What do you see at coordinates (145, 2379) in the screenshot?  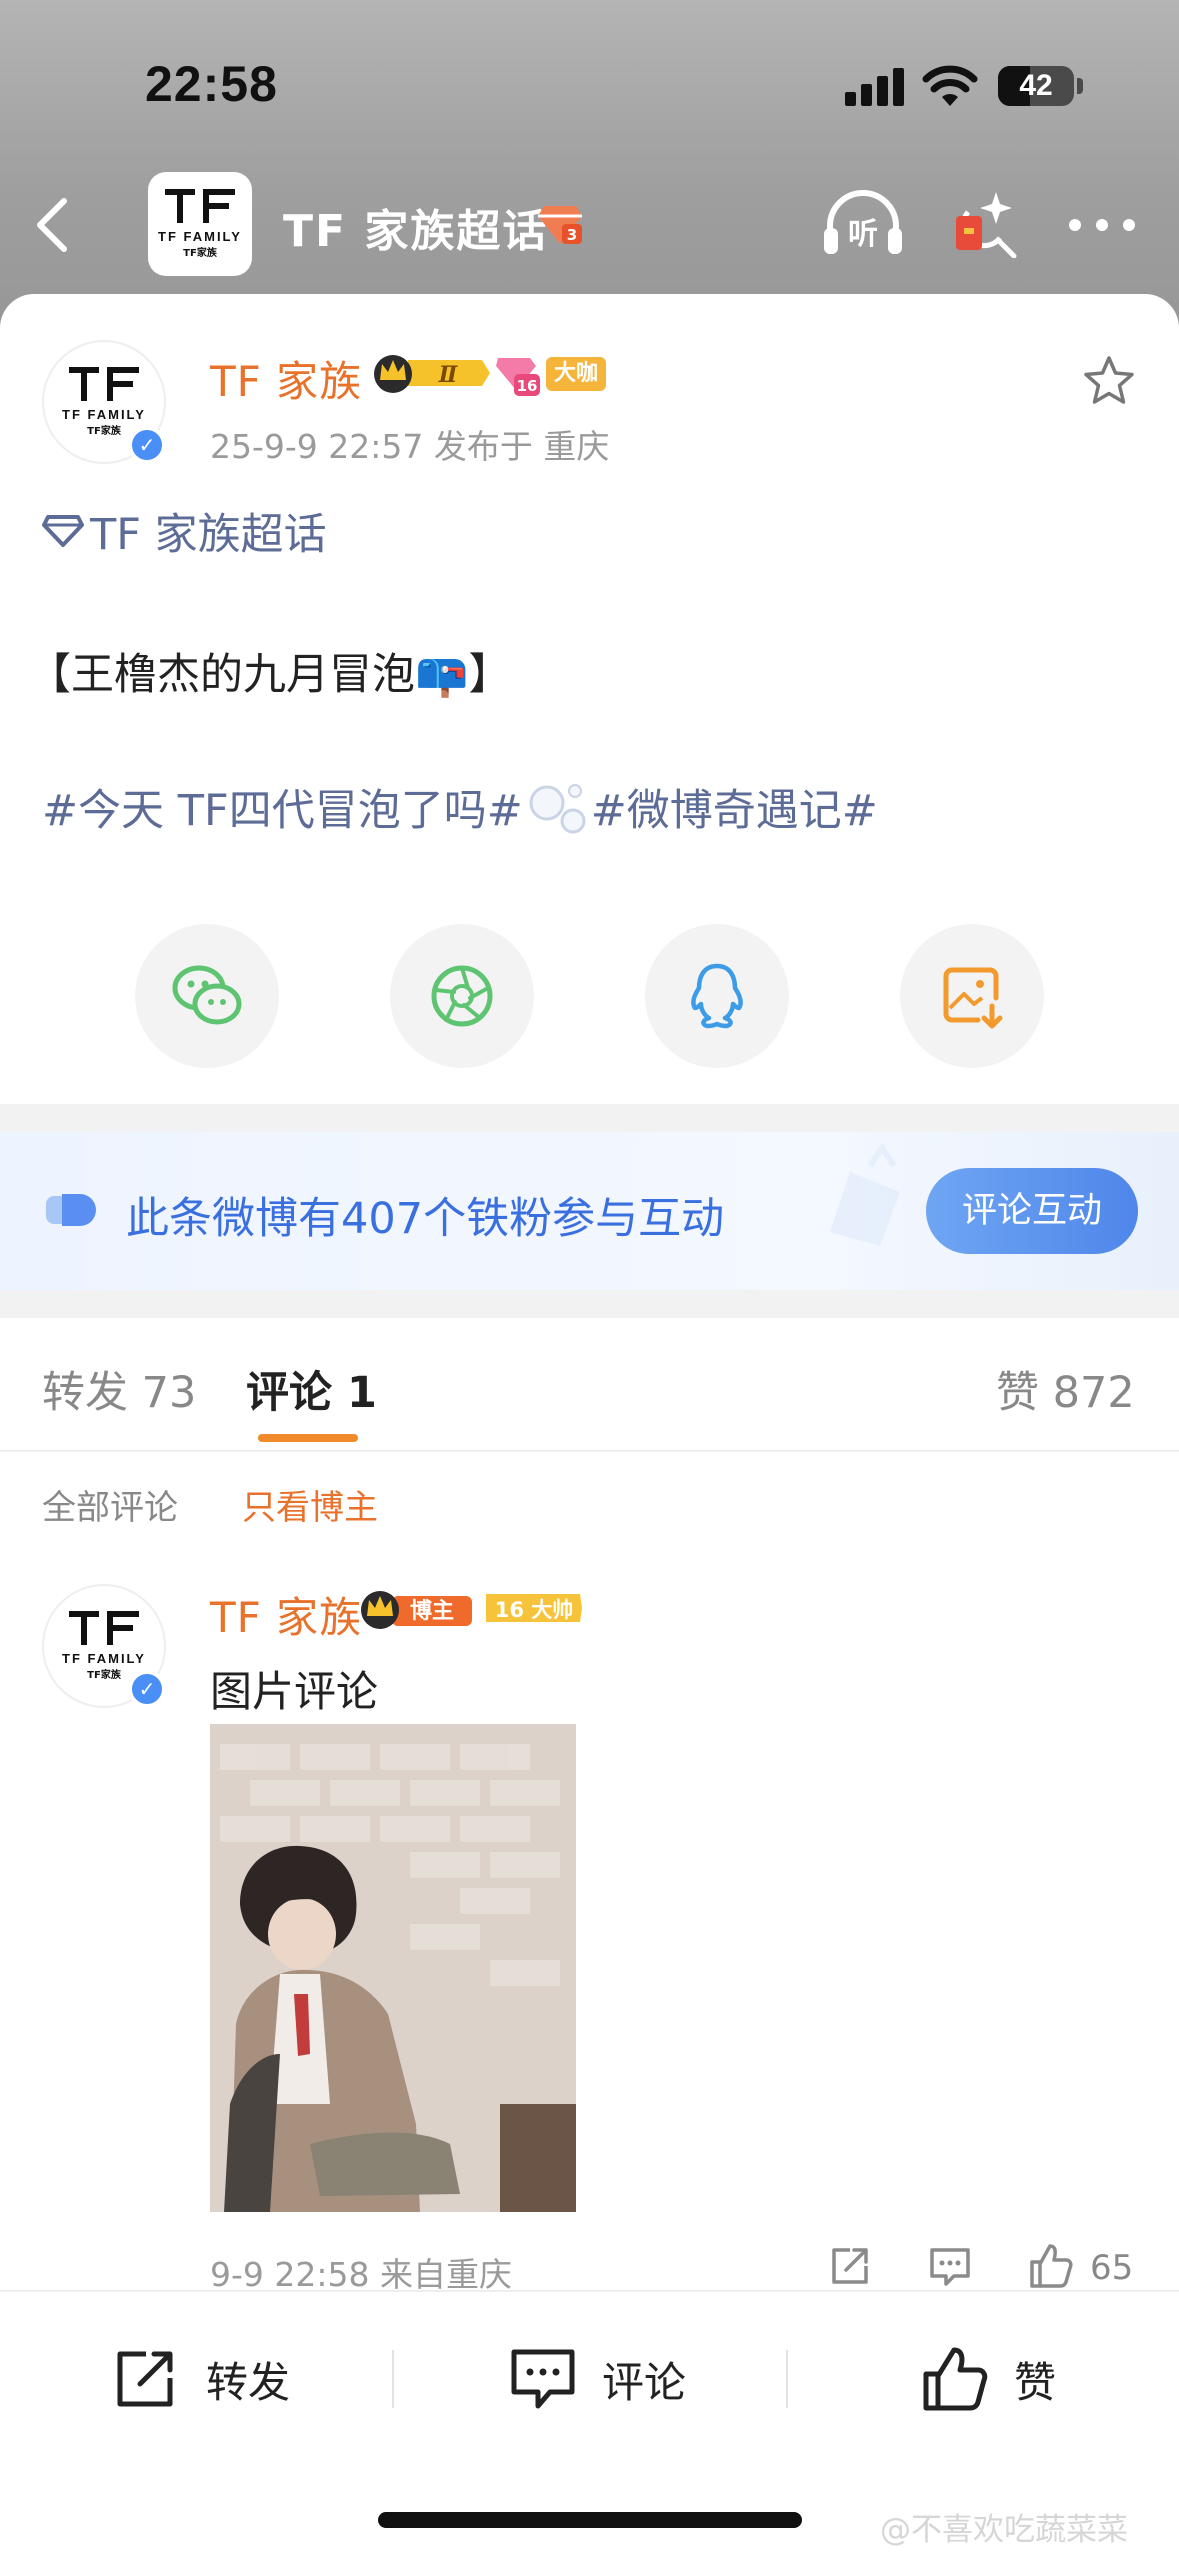 I see `repost-icon` at bounding box center [145, 2379].